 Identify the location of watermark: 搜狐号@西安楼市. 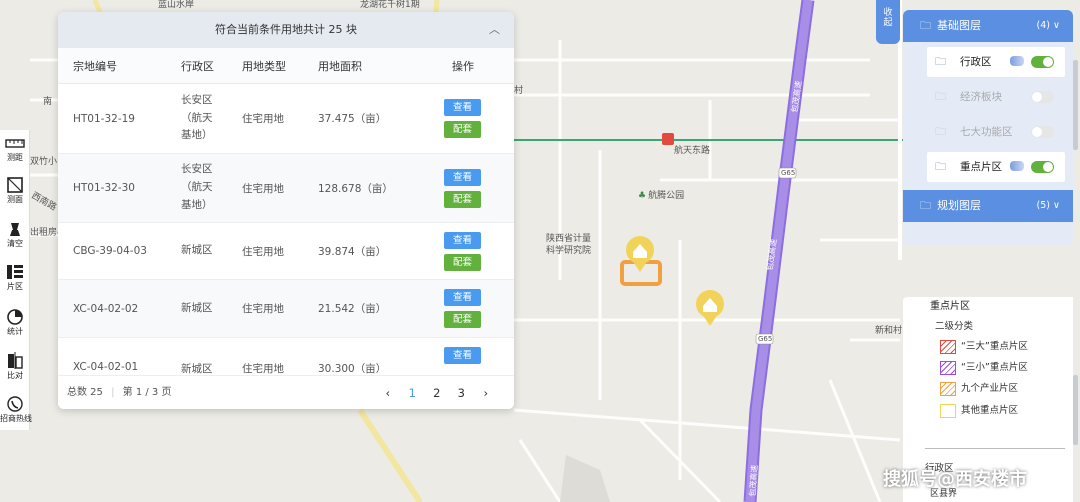
(955, 479).